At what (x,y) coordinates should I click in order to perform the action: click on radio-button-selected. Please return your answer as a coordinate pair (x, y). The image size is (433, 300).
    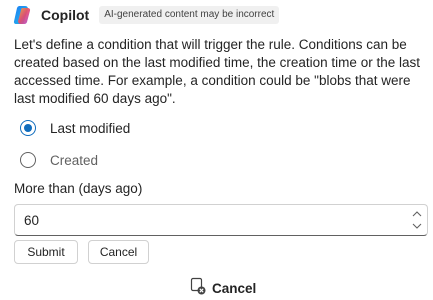
    Looking at the image, I should click on (28, 128).